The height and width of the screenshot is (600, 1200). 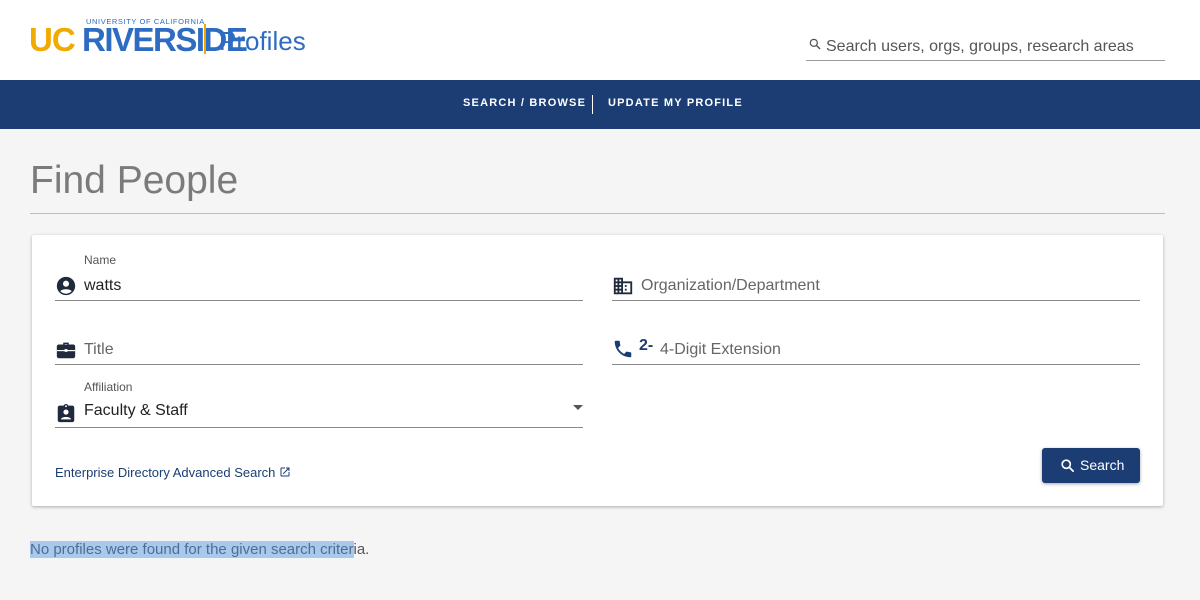 I want to click on external-link-icon, so click(x=285, y=472).